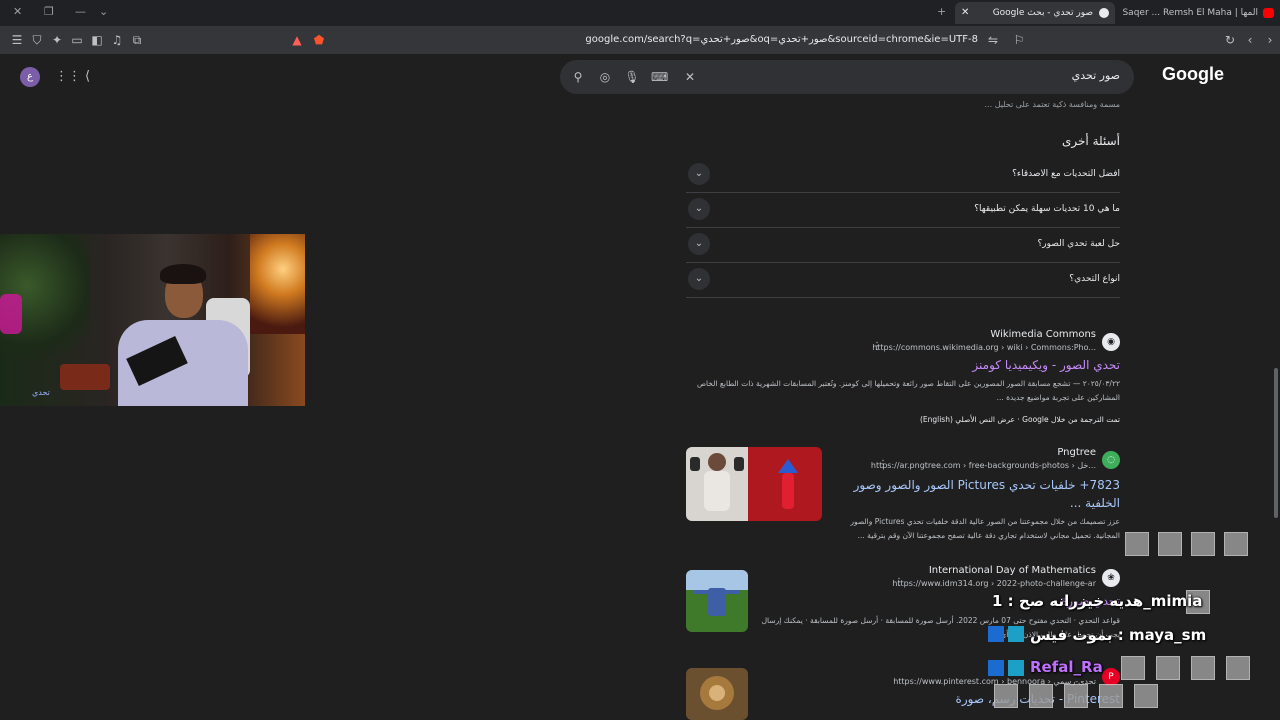 The image size is (1280, 720). What do you see at coordinates (903, 280) in the screenshot?
I see `paa-question: انواع التحدي؟ ⌄` at bounding box center [903, 280].